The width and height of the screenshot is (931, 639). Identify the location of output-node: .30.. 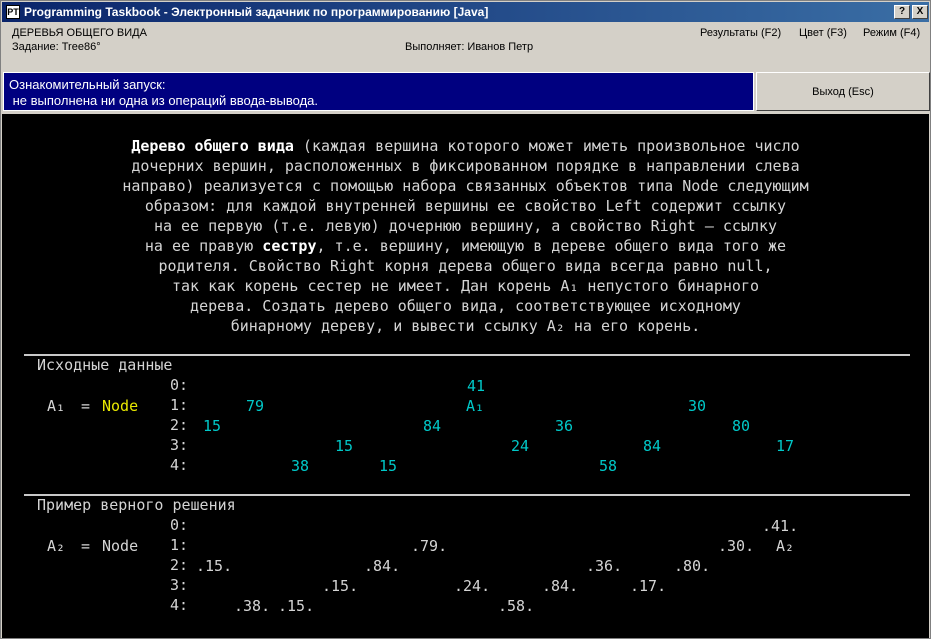
(736, 546).